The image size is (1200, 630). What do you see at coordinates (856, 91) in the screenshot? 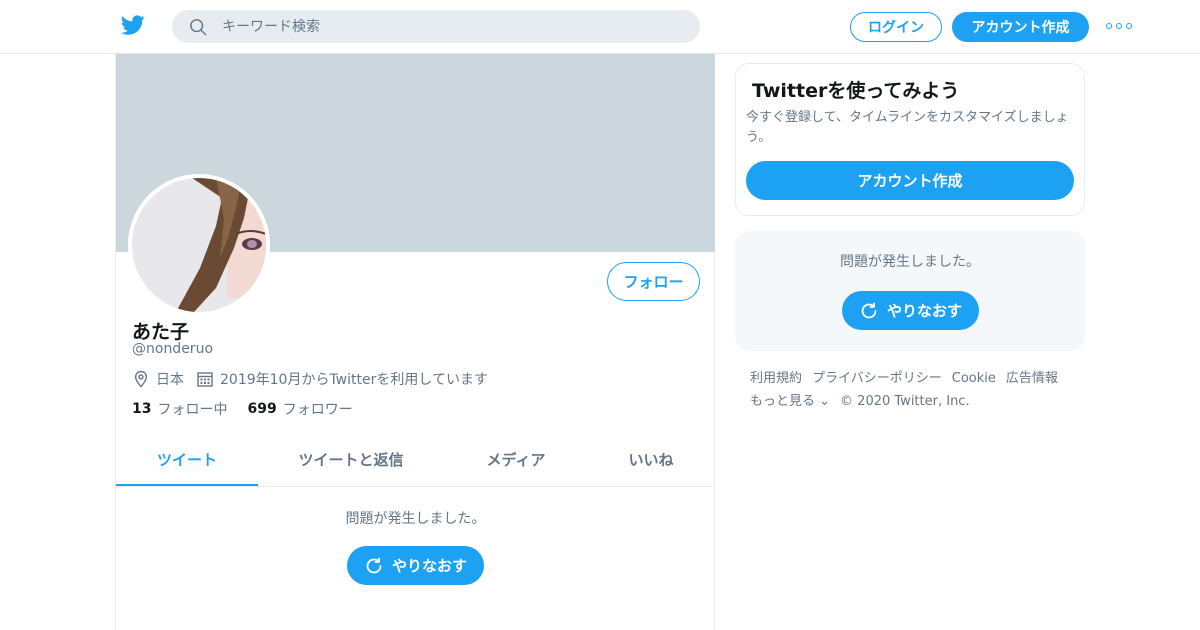
I see `signup-card-title: Twitterを使ってみよう` at bounding box center [856, 91].